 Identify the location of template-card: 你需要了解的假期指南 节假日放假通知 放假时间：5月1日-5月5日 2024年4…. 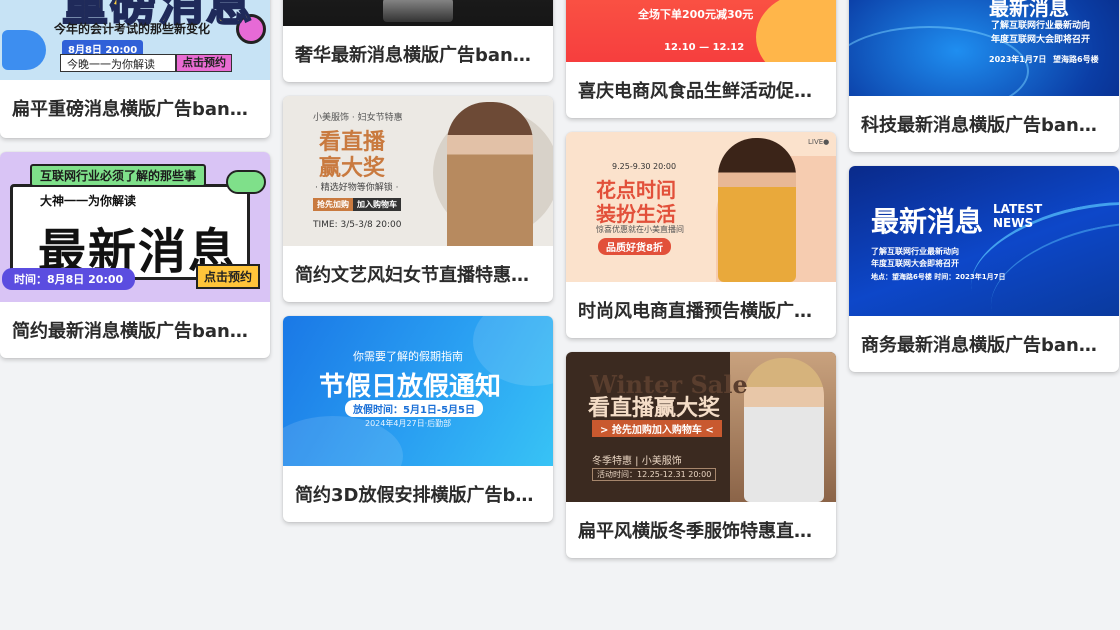
(418, 419).